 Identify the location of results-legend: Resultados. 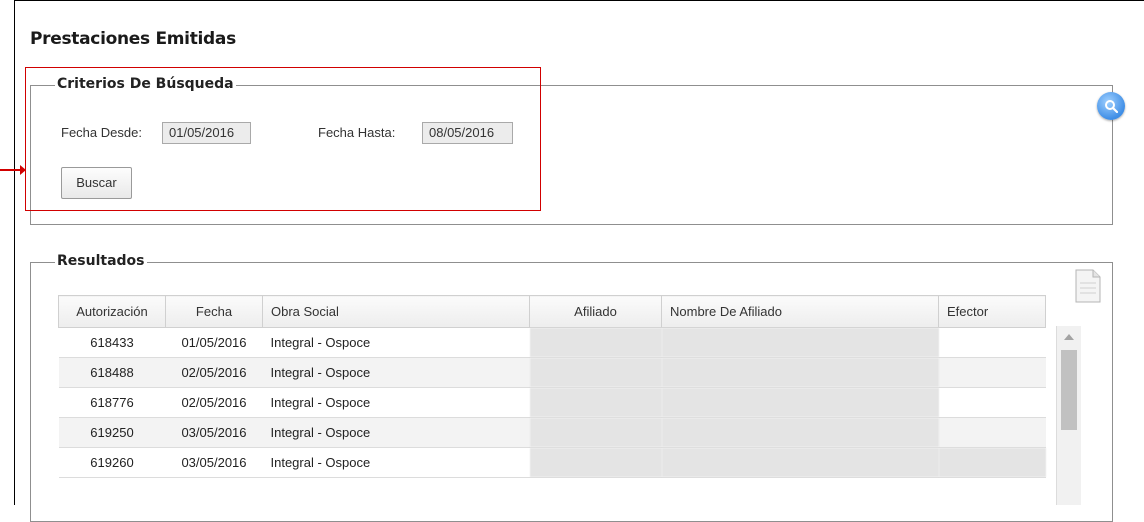
(101, 261).